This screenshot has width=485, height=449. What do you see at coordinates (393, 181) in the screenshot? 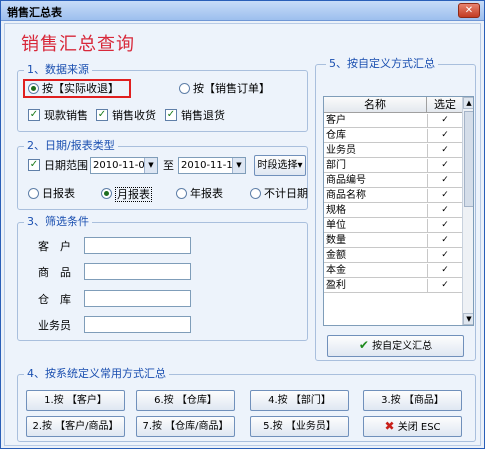
I see `grid-row: 商品编号 ✓` at bounding box center [393, 181].